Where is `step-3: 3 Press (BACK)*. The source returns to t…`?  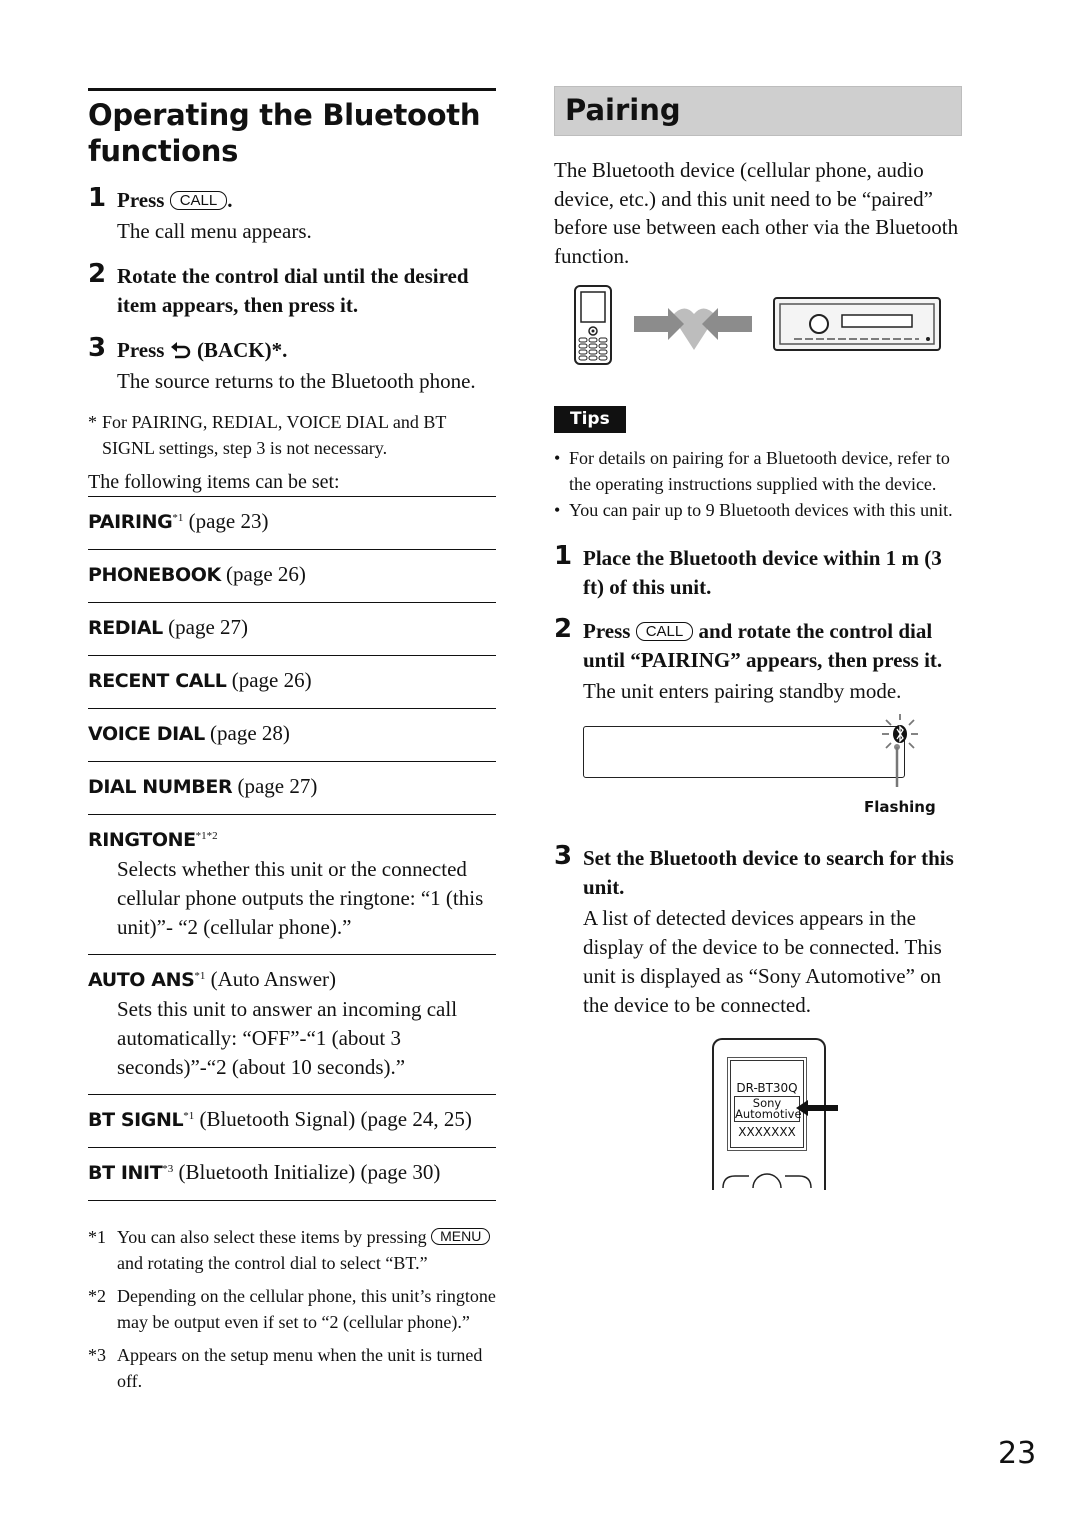 step-3: 3 Press (BACK)*. The source returns to t… is located at coordinates (292, 364).